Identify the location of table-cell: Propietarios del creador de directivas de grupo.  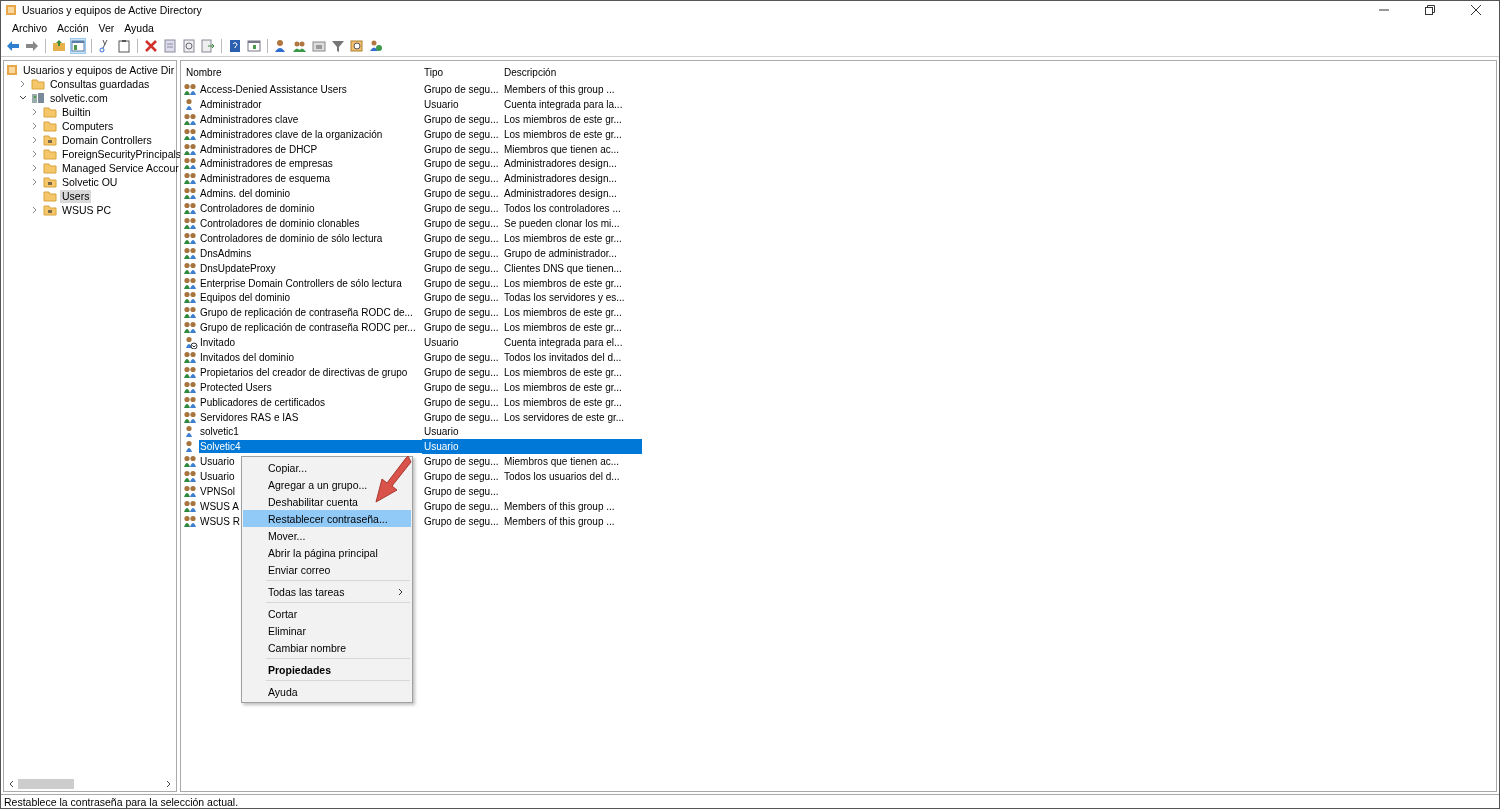
(304, 372).